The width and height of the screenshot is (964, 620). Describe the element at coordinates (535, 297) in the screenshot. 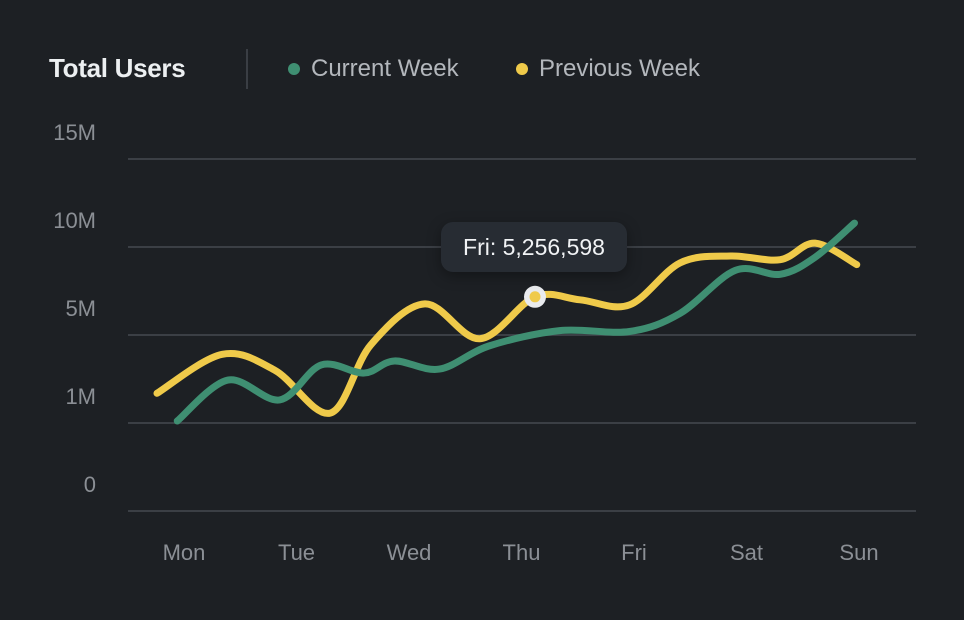

I see `highlight-marker-dot` at that location.